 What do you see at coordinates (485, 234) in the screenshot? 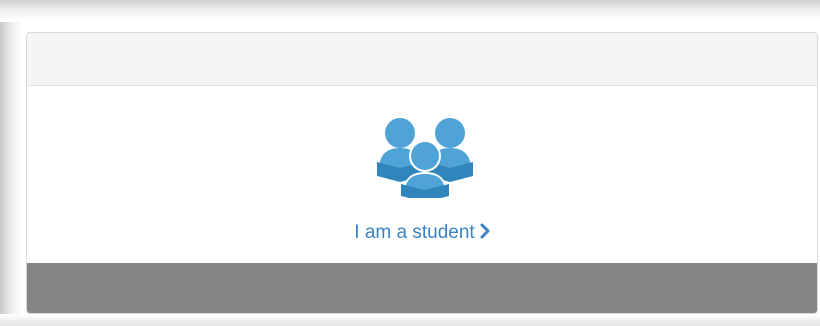
I see `chevron-right-icon` at bounding box center [485, 234].